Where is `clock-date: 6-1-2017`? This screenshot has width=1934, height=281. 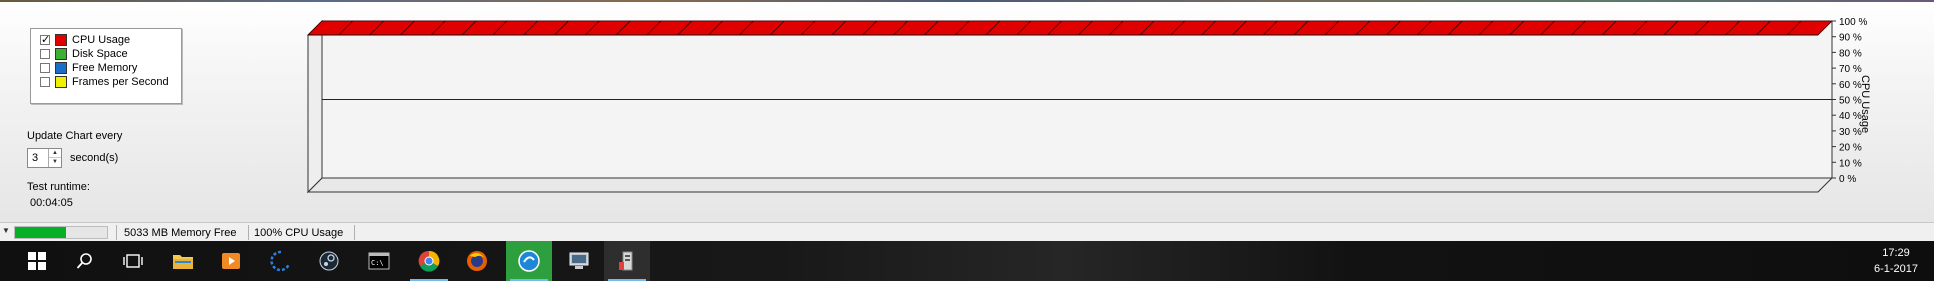 clock-date: 6-1-2017 is located at coordinates (1895, 269).